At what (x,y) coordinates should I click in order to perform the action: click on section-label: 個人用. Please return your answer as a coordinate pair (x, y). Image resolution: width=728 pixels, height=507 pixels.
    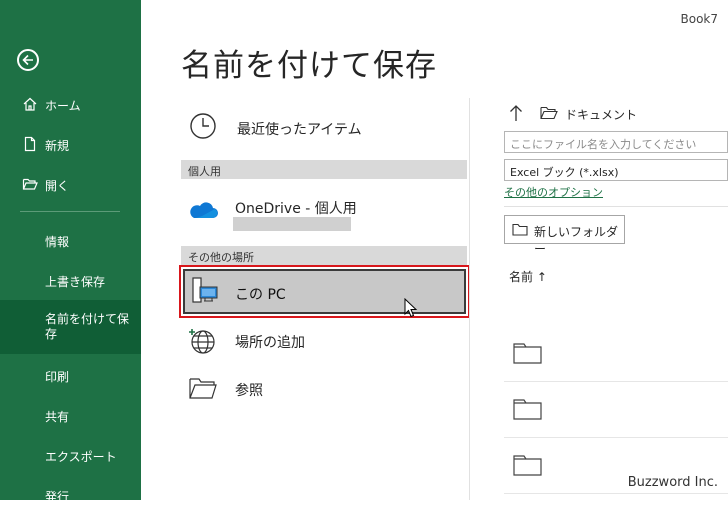
    Looking at the image, I should click on (204, 171).